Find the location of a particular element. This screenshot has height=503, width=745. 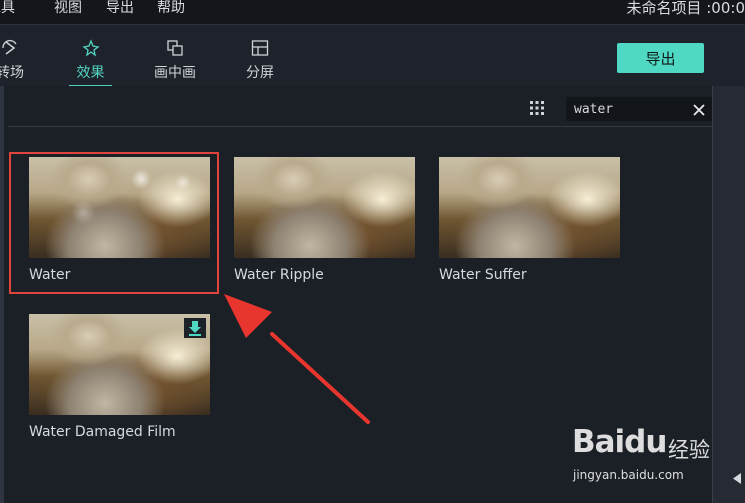

tab-transitions: 转场 is located at coordinates (15, 56).